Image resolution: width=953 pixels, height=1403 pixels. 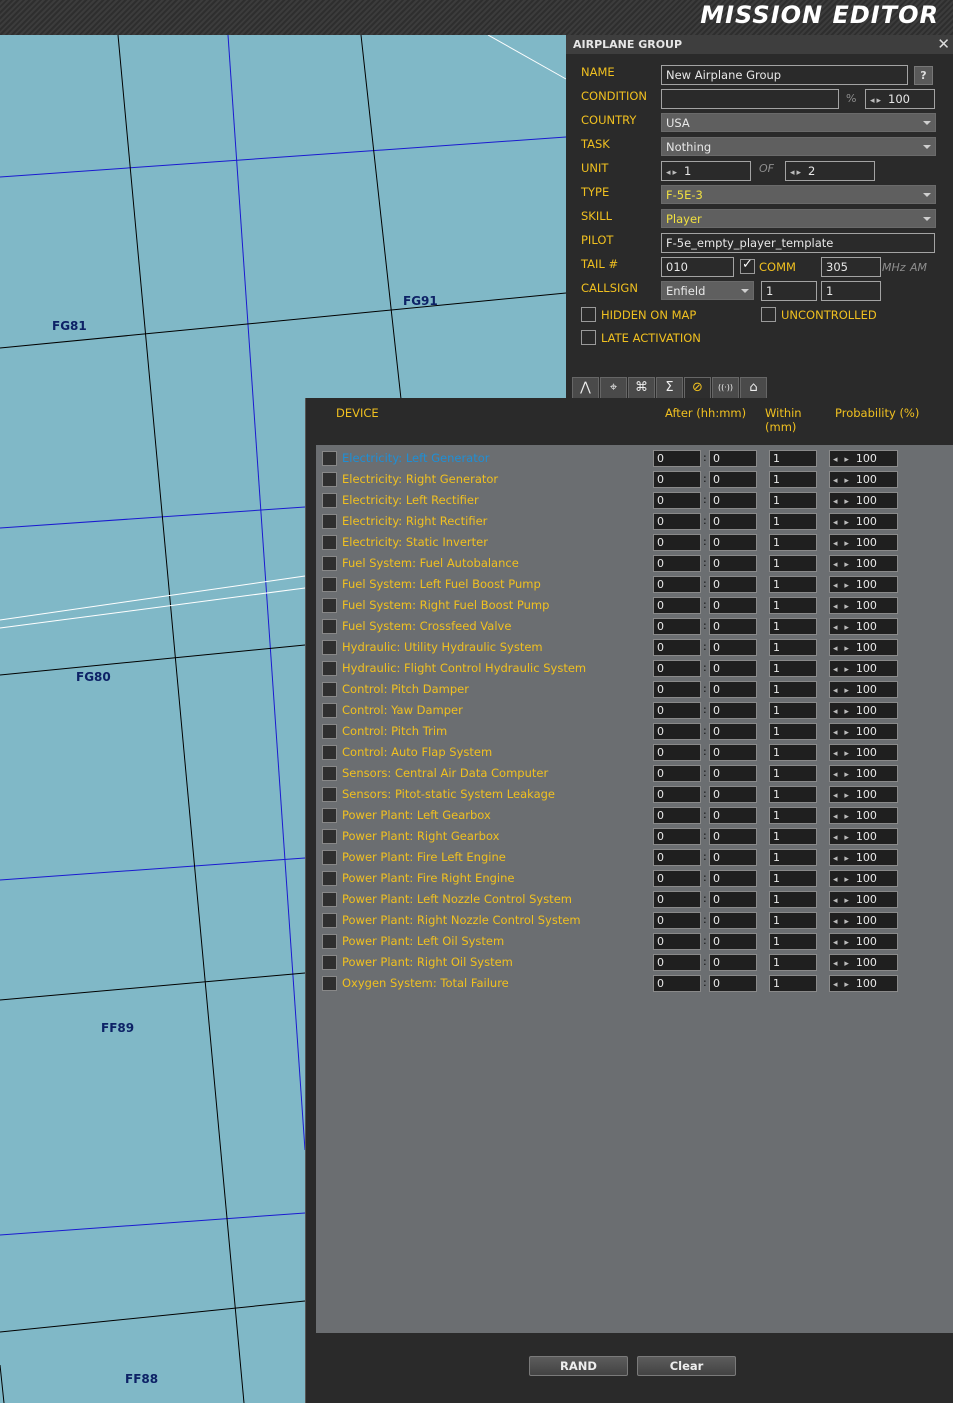 I want to click on country-select: USA, so click(x=798, y=122).